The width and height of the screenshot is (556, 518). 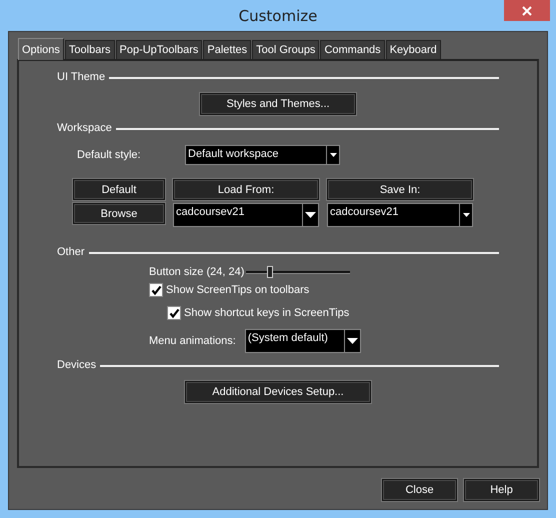 What do you see at coordinates (71, 252) in the screenshot?
I see `section-heading: Other` at bounding box center [71, 252].